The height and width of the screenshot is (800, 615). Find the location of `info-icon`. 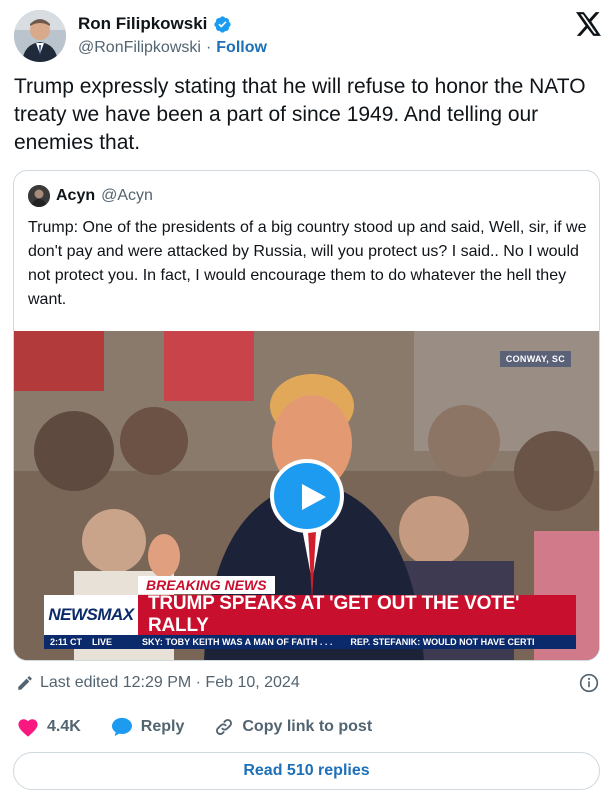

info-icon is located at coordinates (589, 683).